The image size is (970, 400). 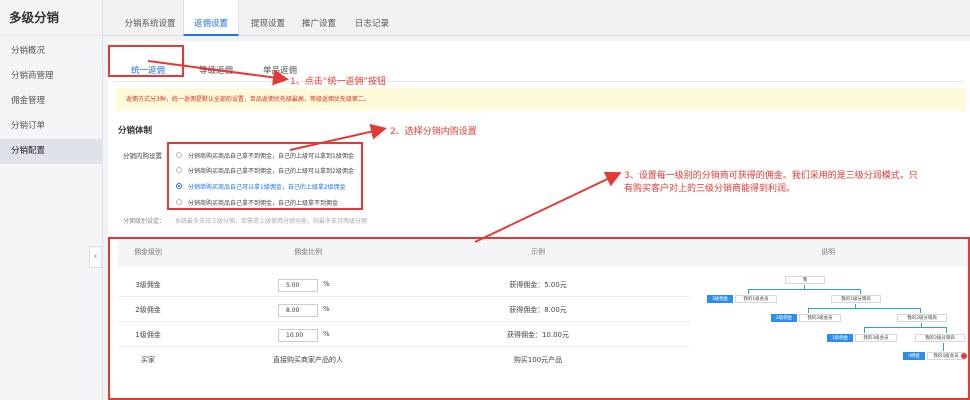 I want to click on collapse-sidebar-chevron-left-icon: ‹, so click(x=95, y=257).